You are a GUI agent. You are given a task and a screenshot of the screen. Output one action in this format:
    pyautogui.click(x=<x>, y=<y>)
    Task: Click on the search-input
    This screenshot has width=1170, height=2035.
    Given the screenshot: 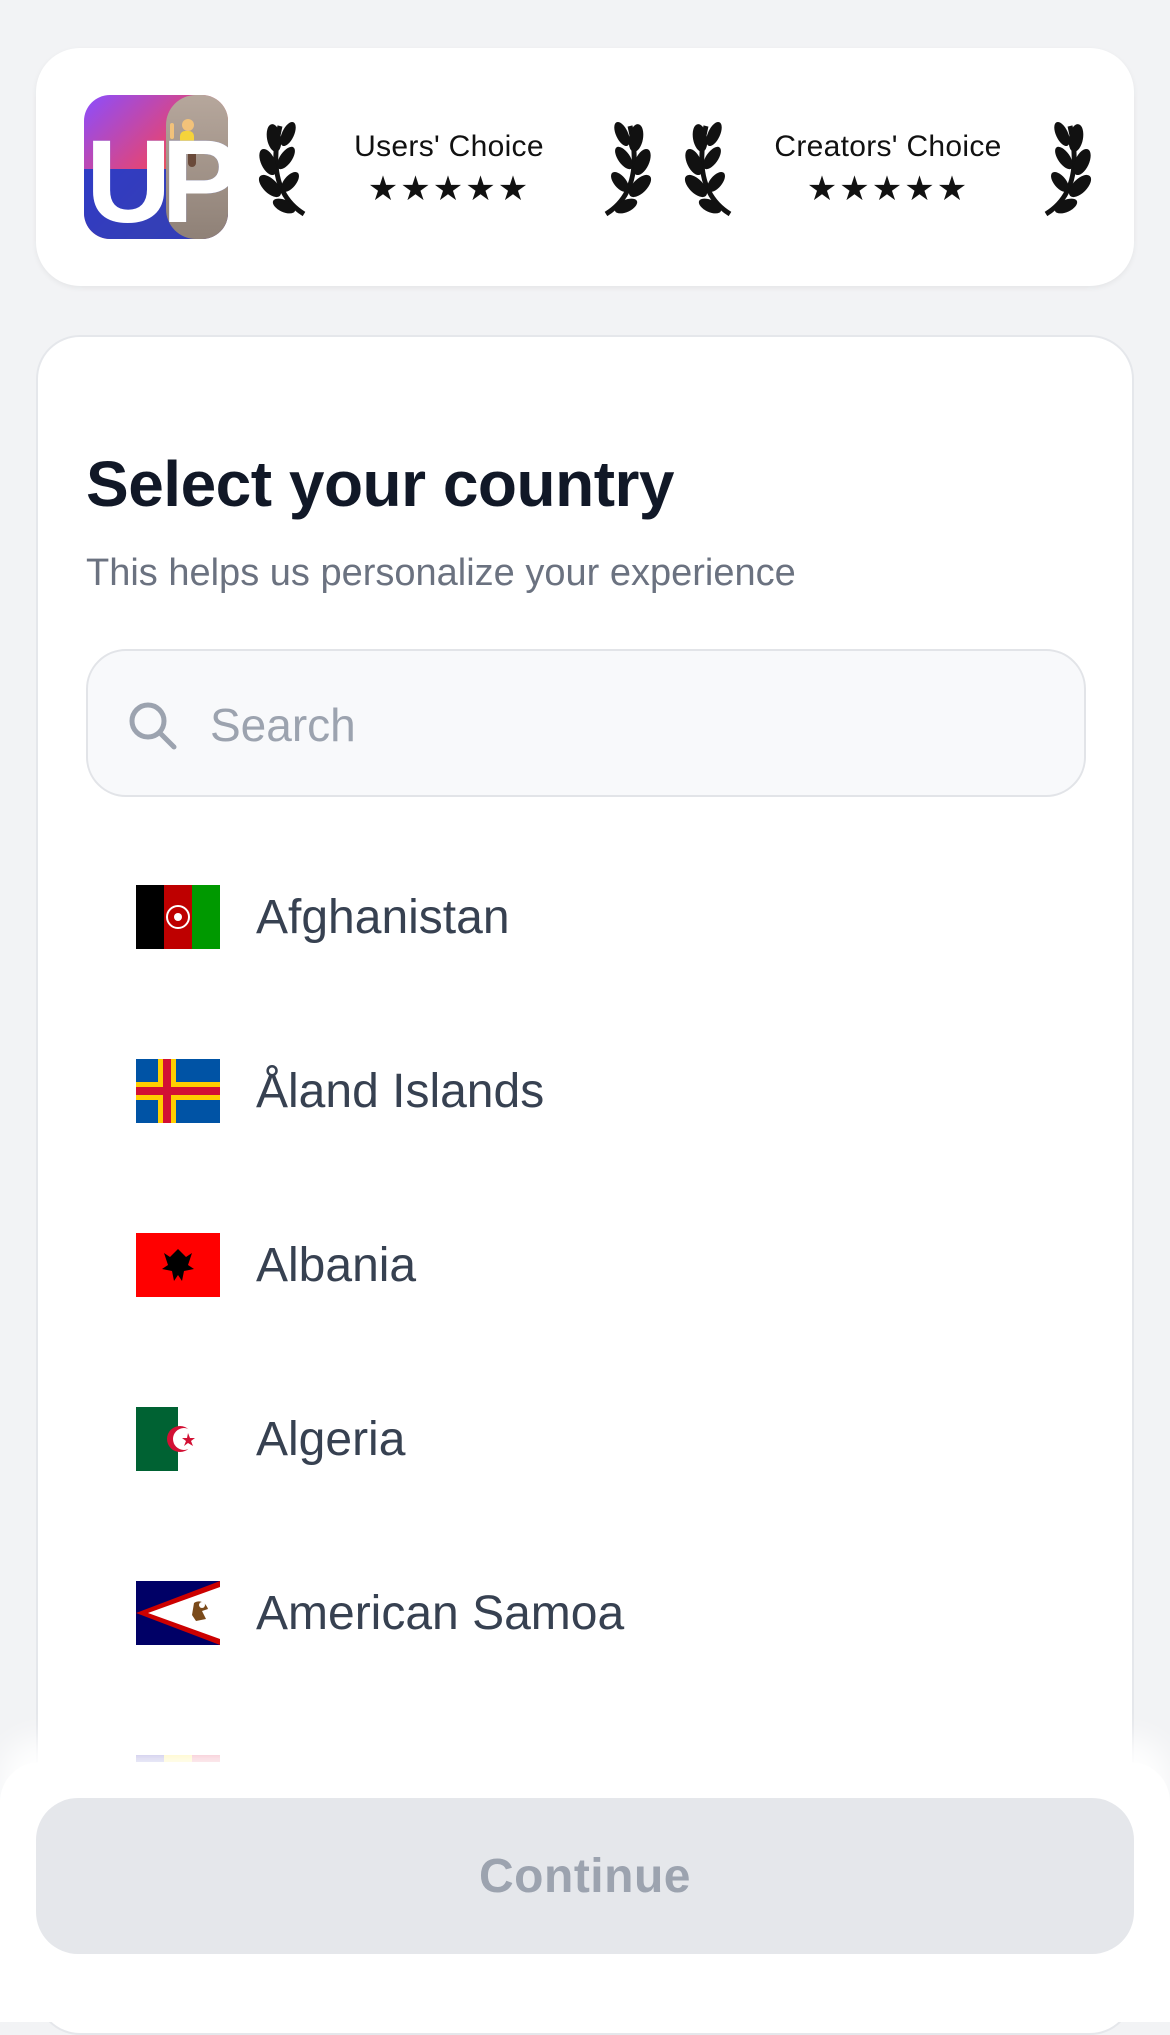 What is the action you would take?
    pyautogui.click(x=630, y=725)
    